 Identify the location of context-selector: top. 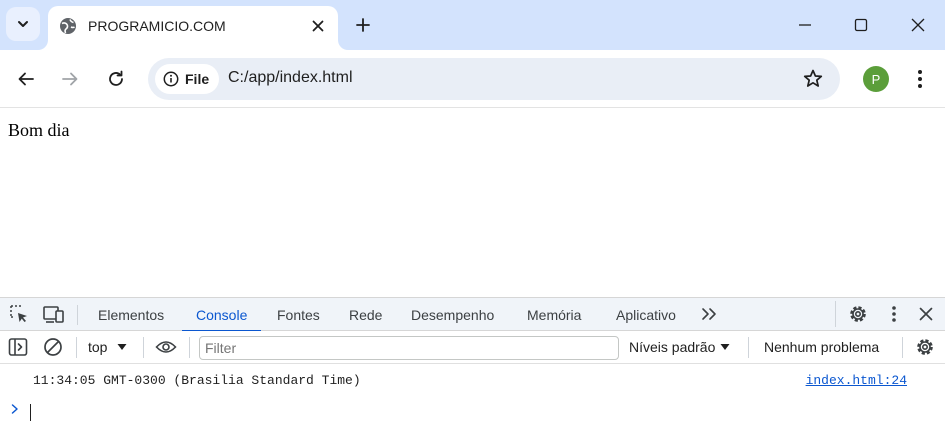
(107, 347).